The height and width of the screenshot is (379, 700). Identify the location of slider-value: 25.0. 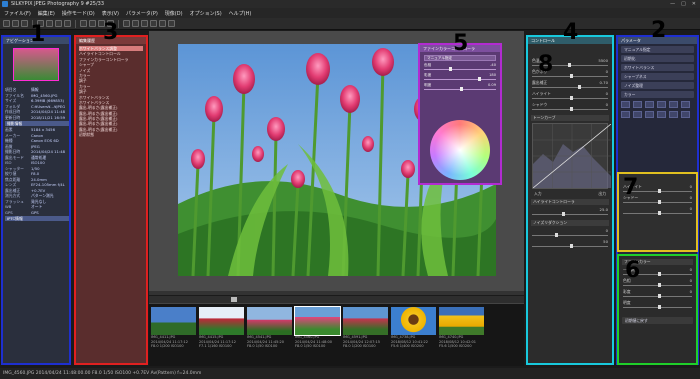
(604, 209).